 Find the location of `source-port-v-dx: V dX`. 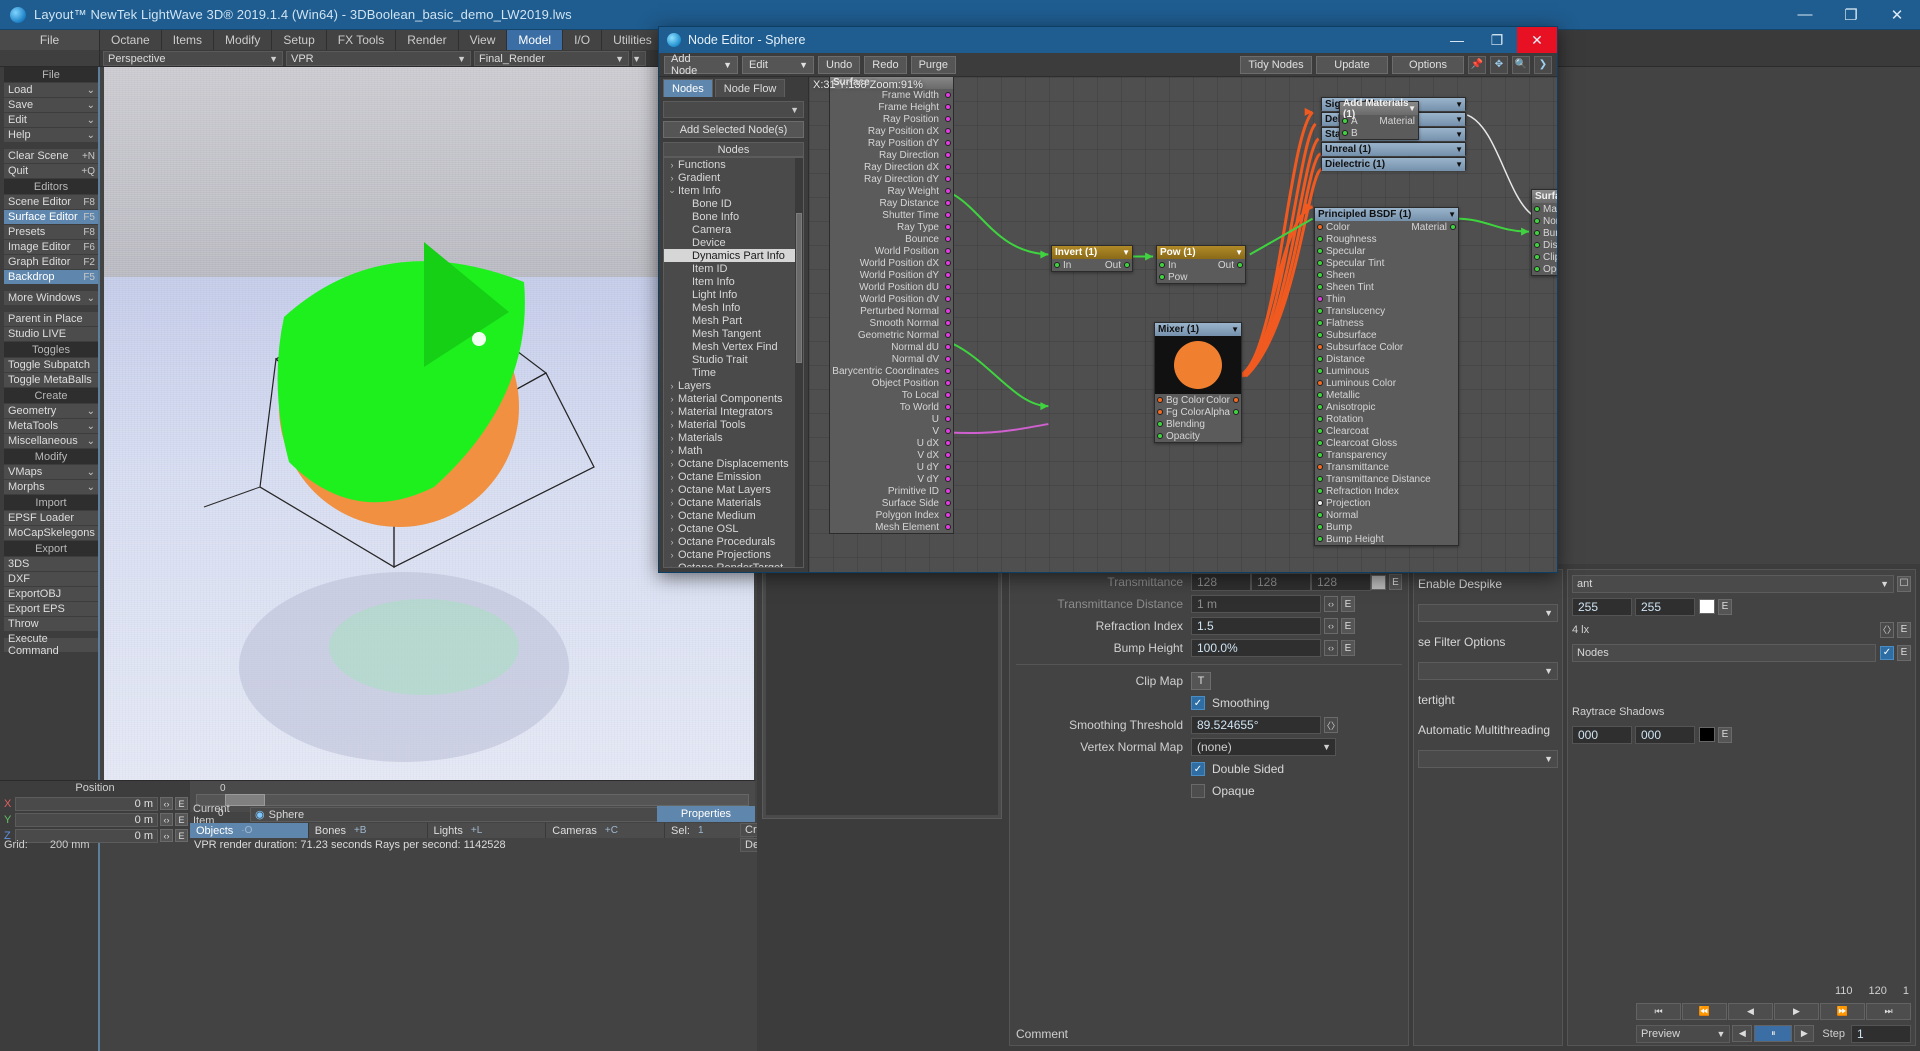

source-port-v-dx: V dX is located at coordinates (891, 455).